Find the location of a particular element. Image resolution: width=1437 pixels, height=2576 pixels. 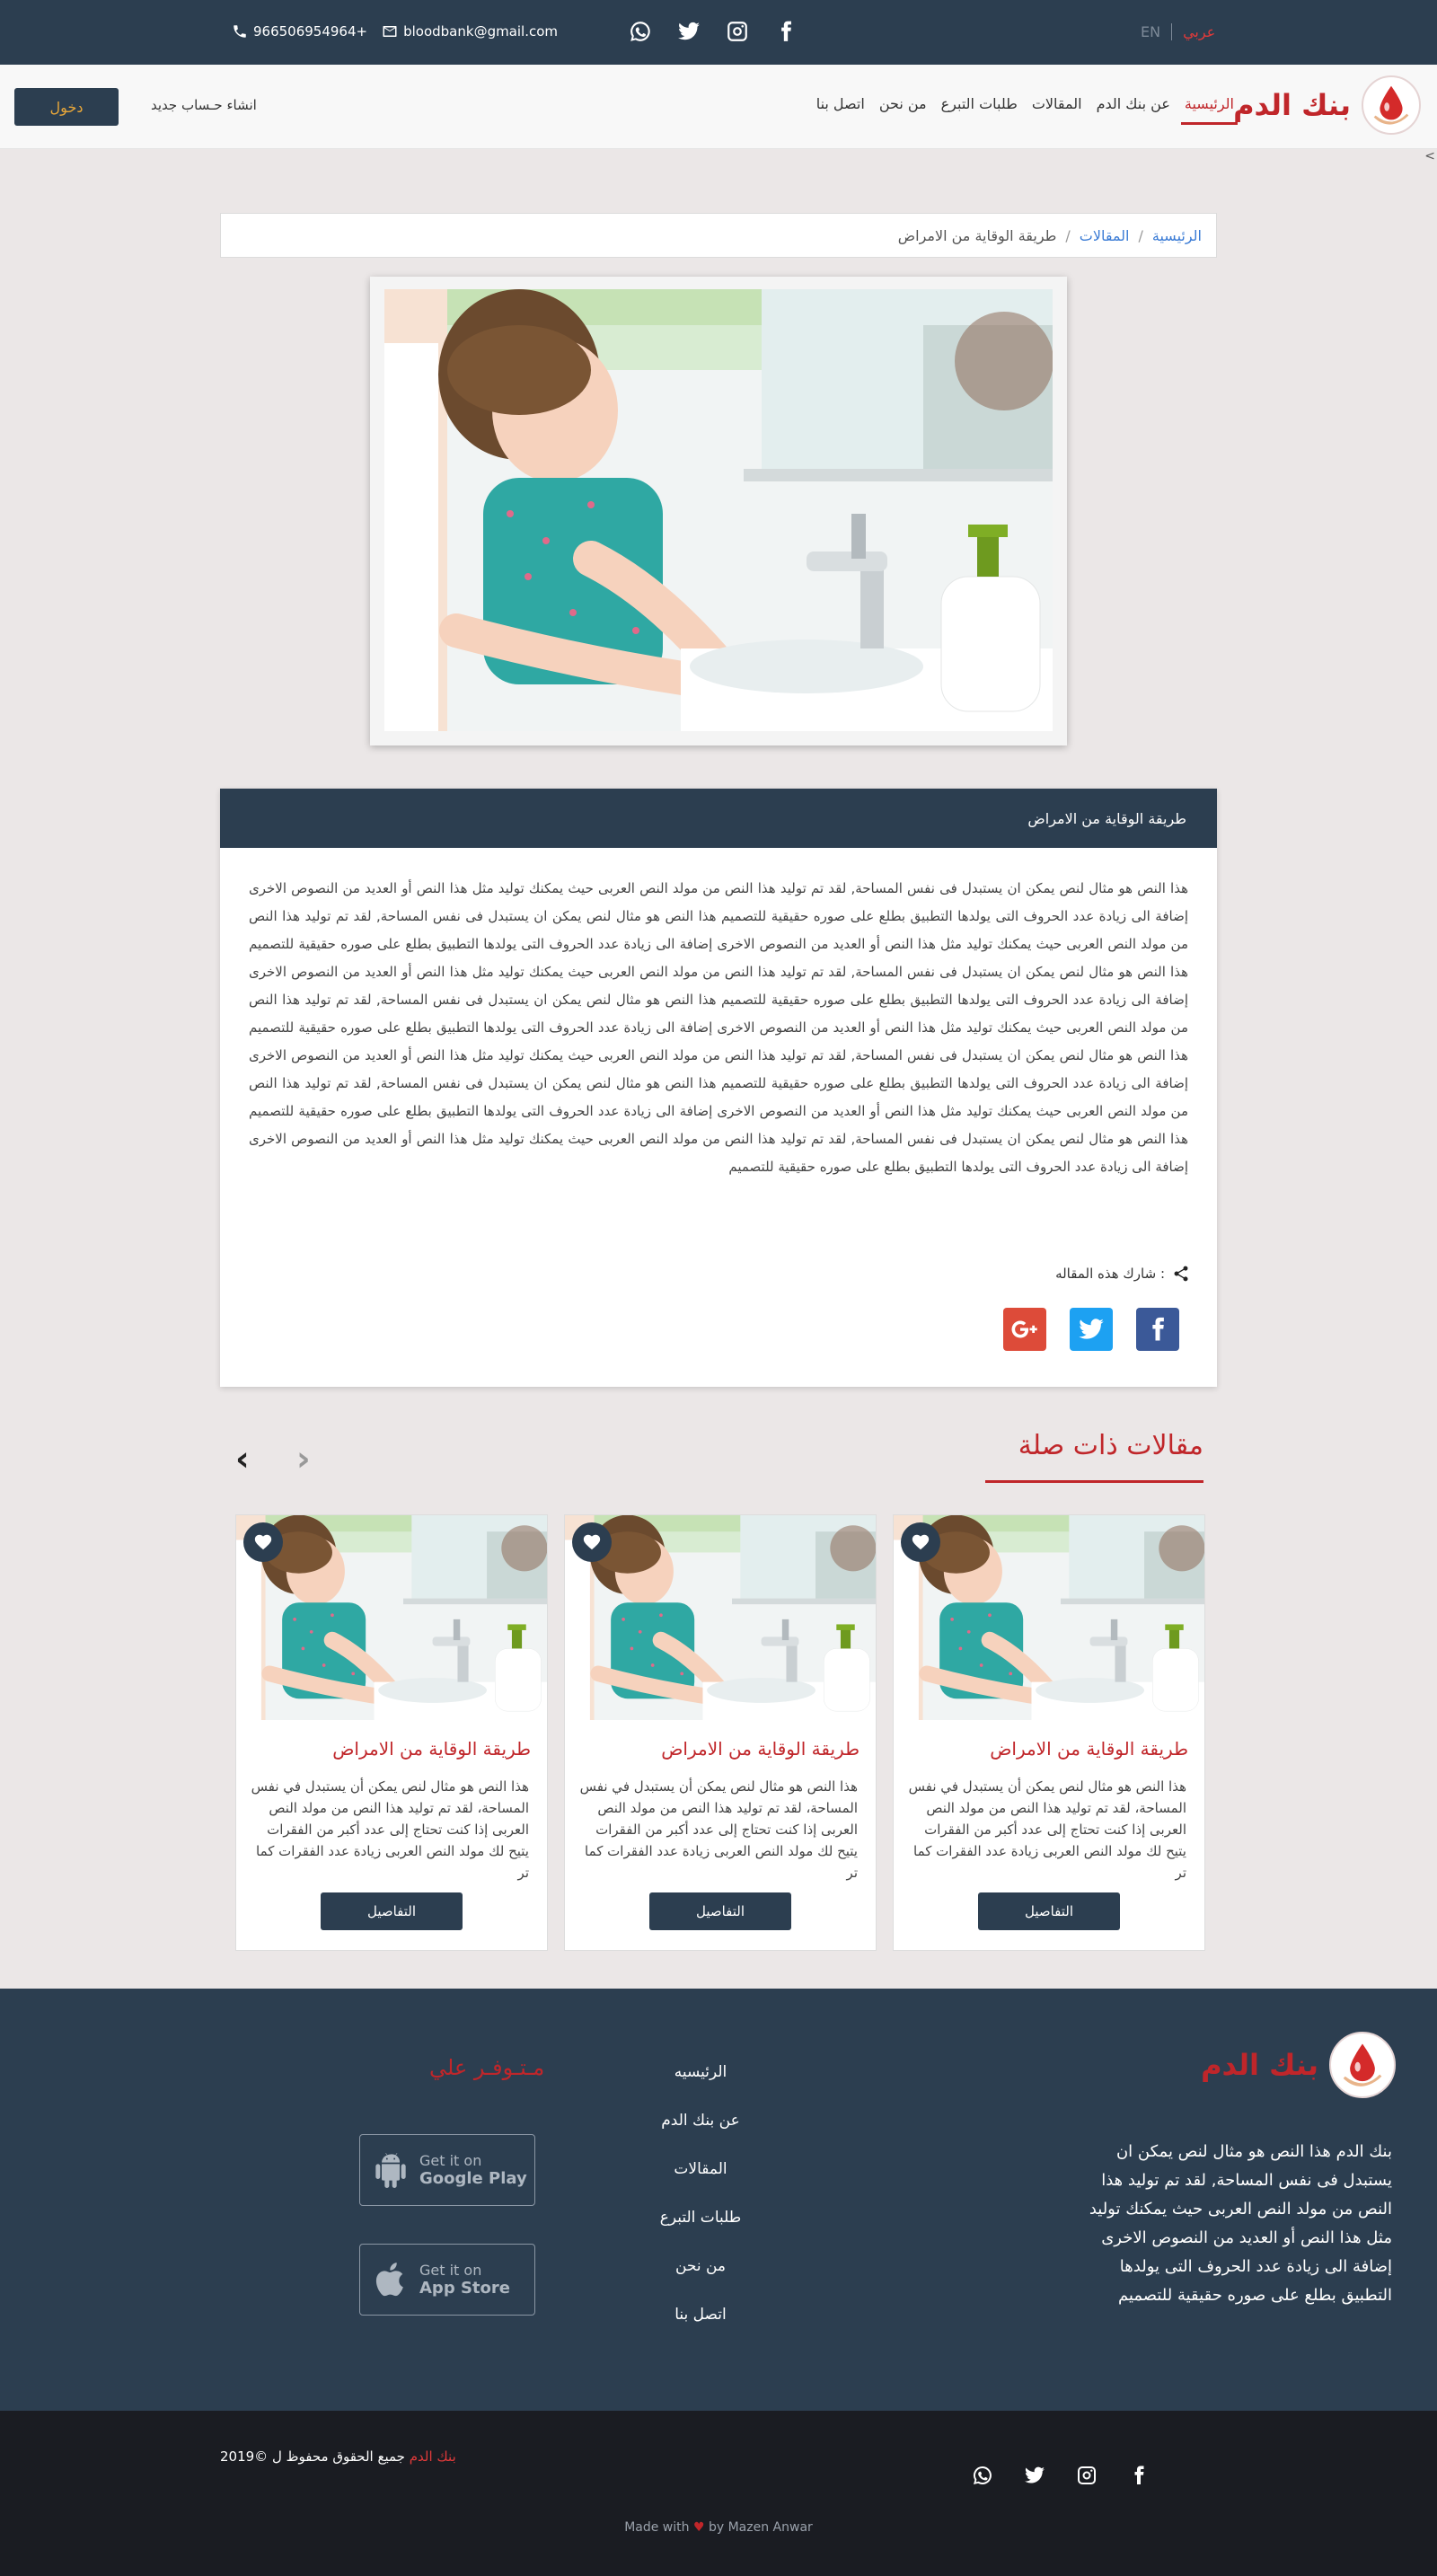

nav-item-home: الرئيسية is located at coordinates (1209, 110).